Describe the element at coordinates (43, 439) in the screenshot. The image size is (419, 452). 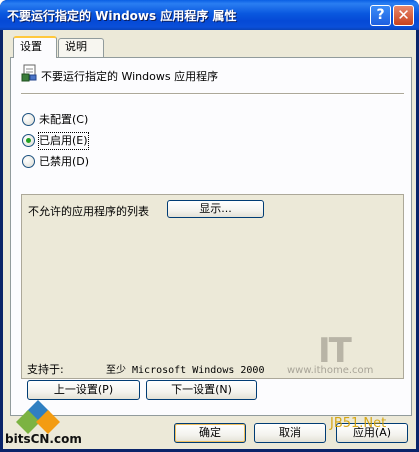
I see `bitscn-text-watermark: bitsCN.com` at that location.